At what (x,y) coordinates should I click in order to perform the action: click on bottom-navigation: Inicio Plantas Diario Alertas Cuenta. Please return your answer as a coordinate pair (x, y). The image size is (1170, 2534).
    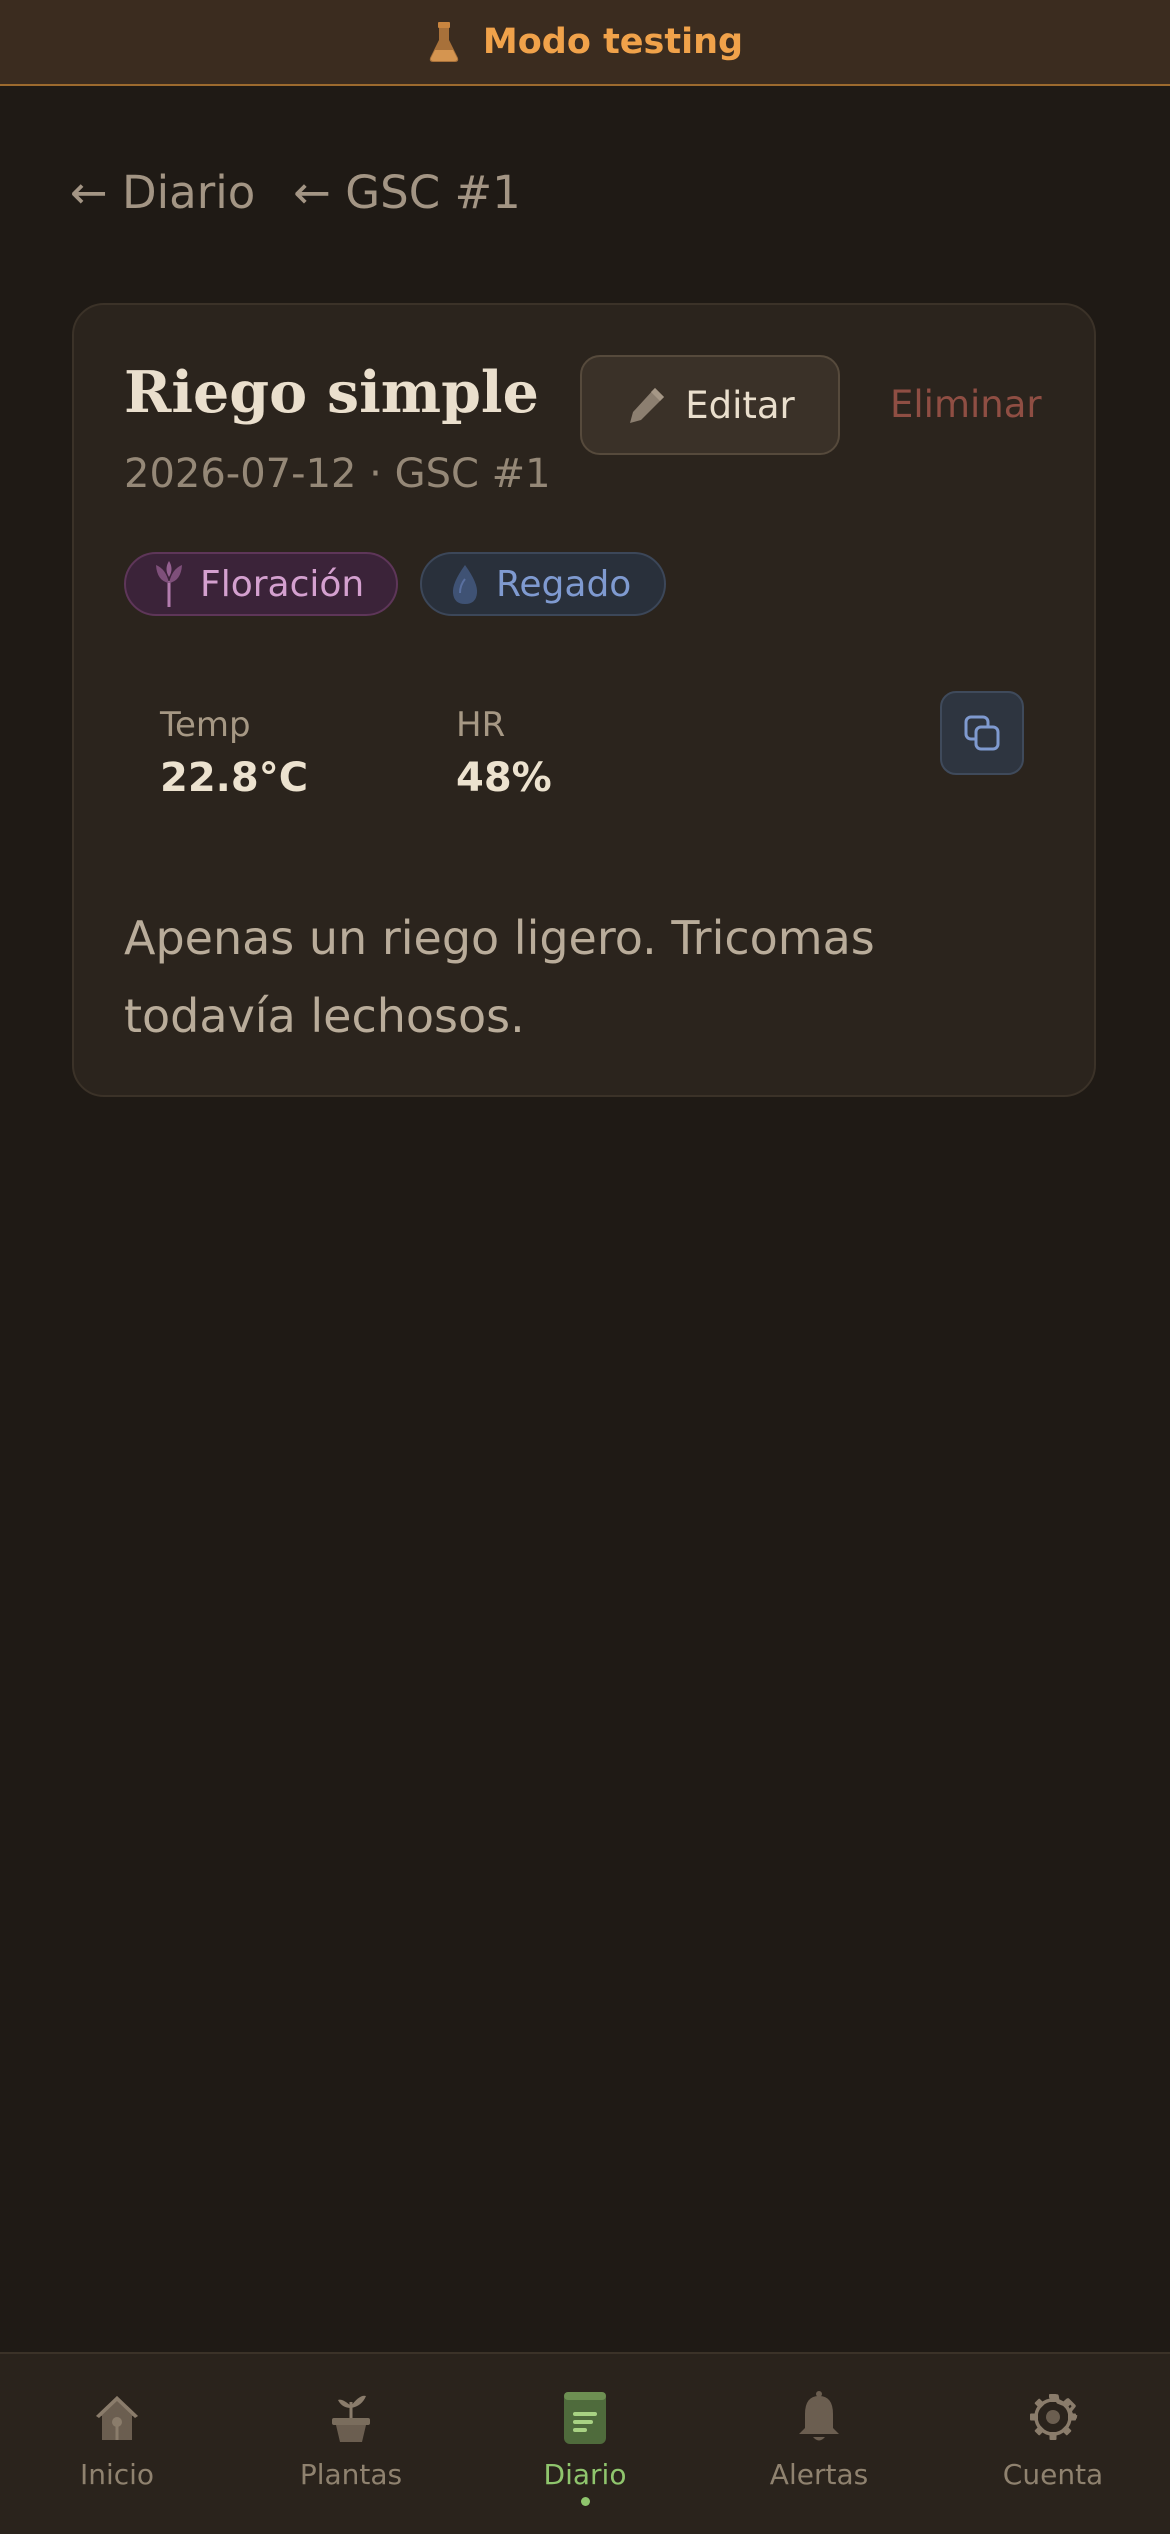
    Looking at the image, I should click on (585, 2443).